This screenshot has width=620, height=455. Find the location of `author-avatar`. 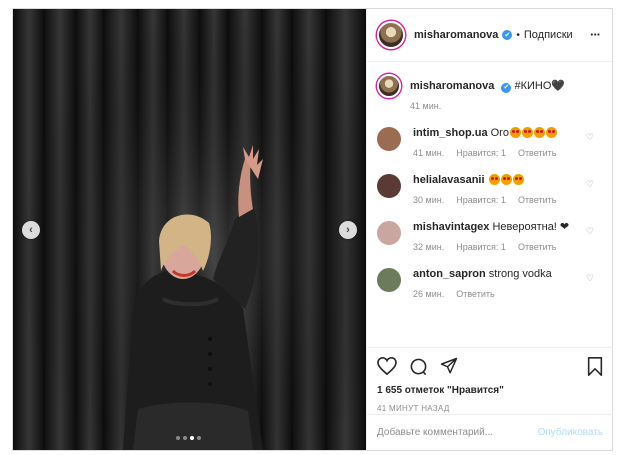

author-avatar is located at coordinates (391, 35).